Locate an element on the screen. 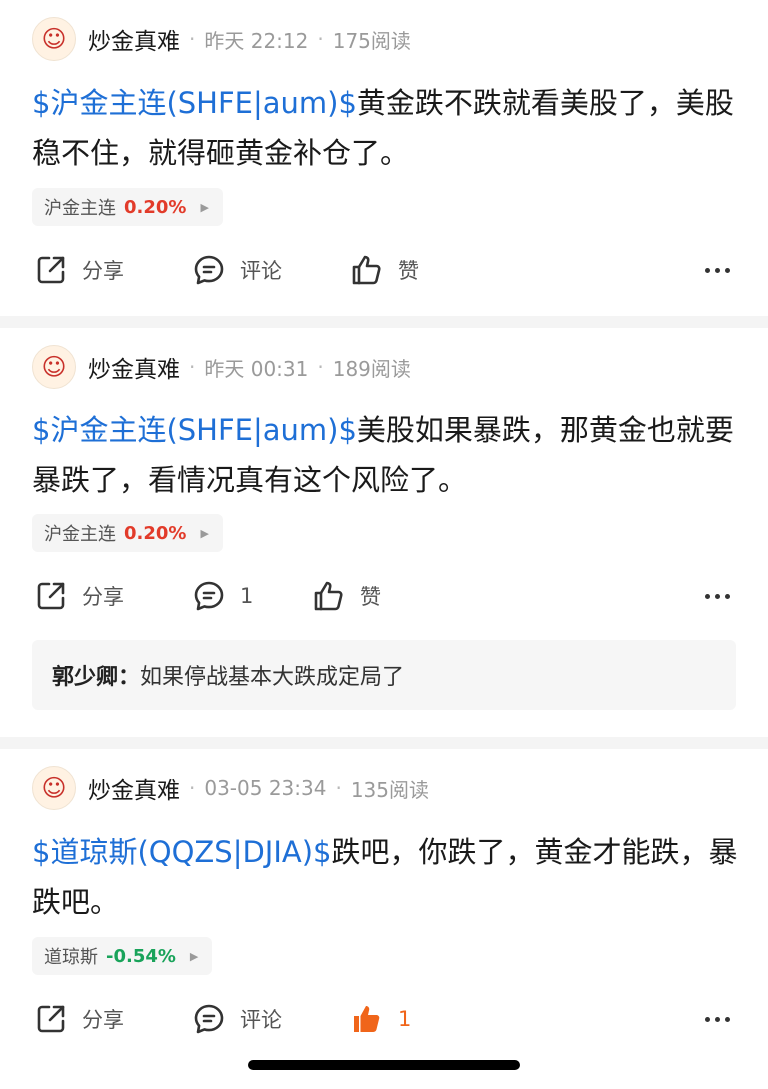 This screenshot has width=768, height=1089. comment-preview: 郭少卿： 如果停战基本大跌成定局了 is located at coordinates (384, 675).